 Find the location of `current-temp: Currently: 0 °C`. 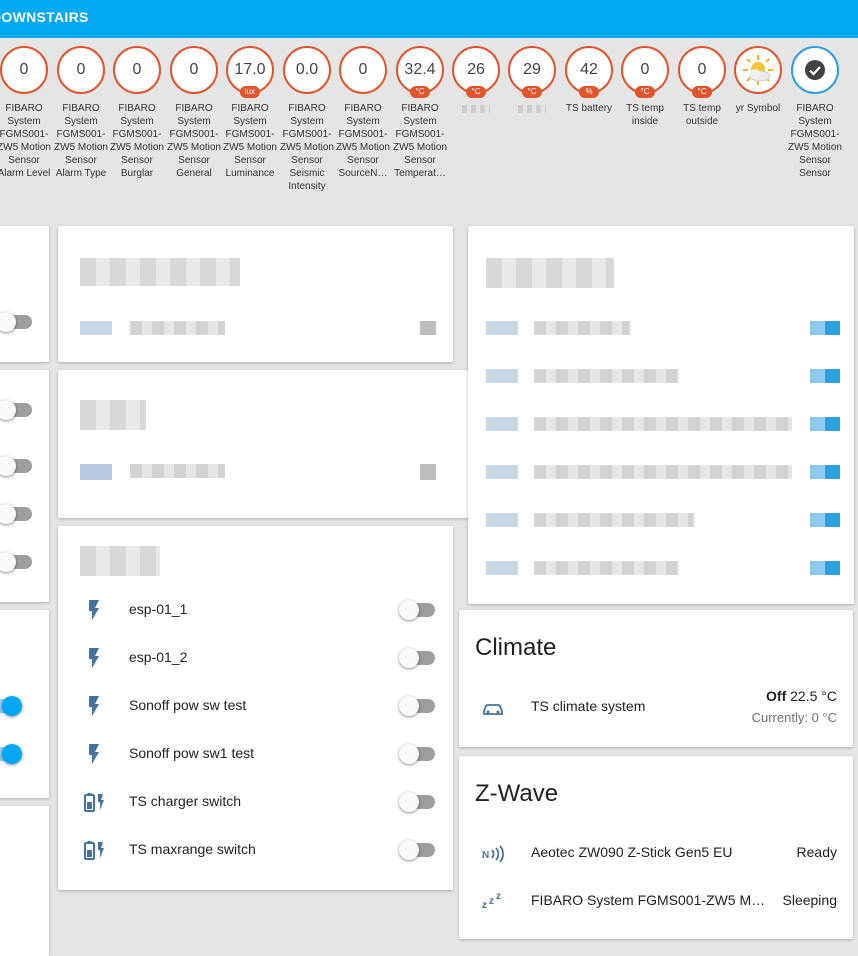

current-temp: Currently: 0 °C is located at coordinates (794, 717).